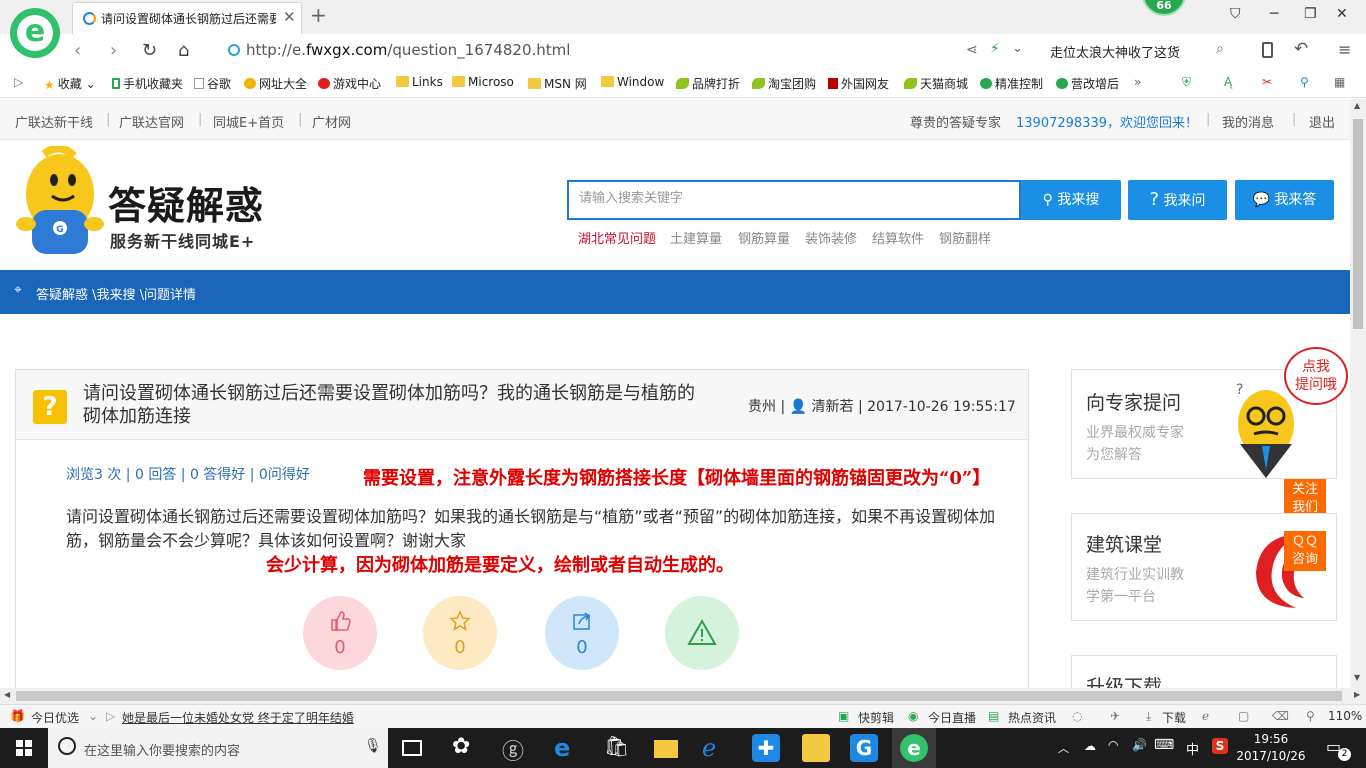 This screenshot has width=1366, height=768. Describe the element at coordinates (1032, 717) in the screenshot. I see `status-hot-news: 热点资讯` at that location.